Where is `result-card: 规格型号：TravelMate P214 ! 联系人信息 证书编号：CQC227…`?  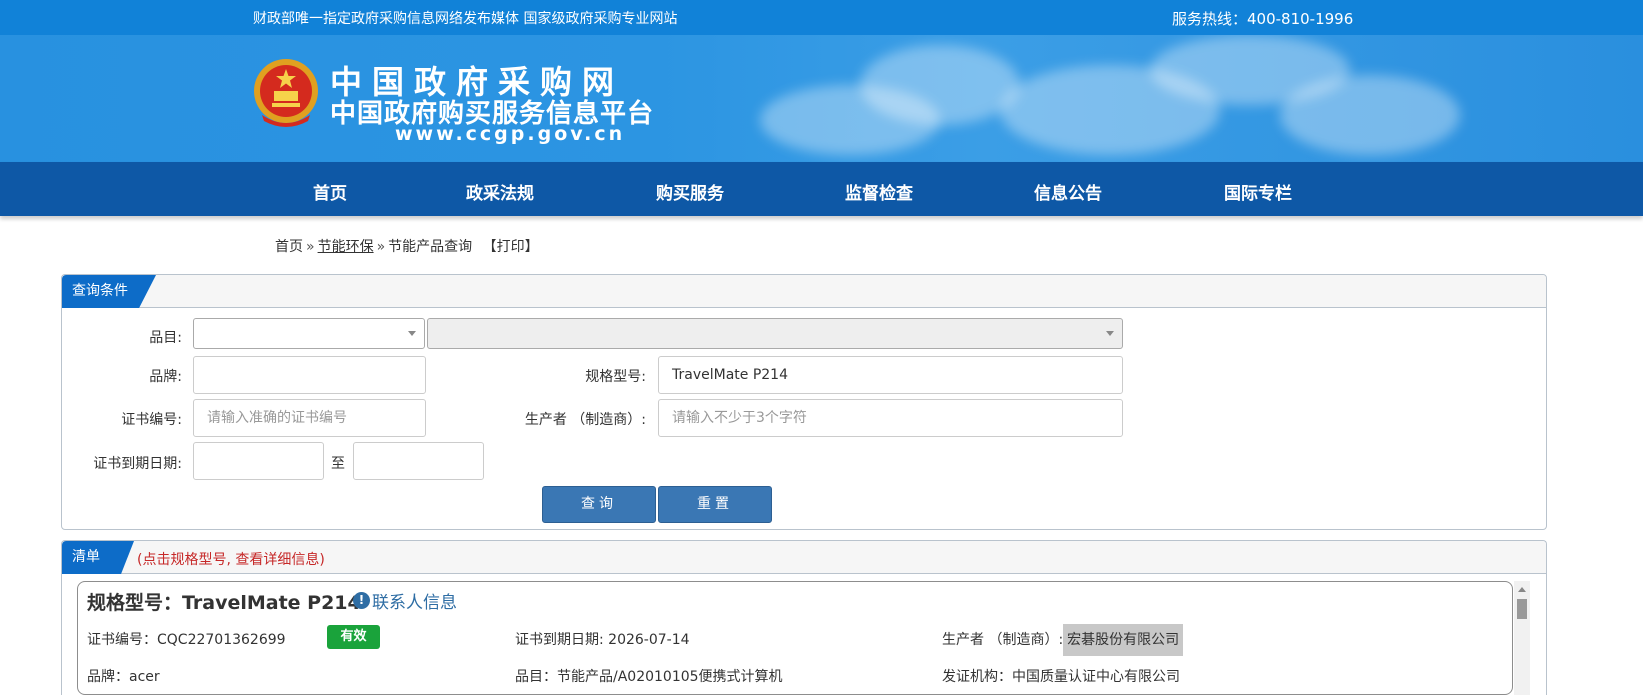 result-card: 规格型号：TravelMate P214 ! 联系人信息 证书编号：CQC227… is located at coordinates (795, 638).